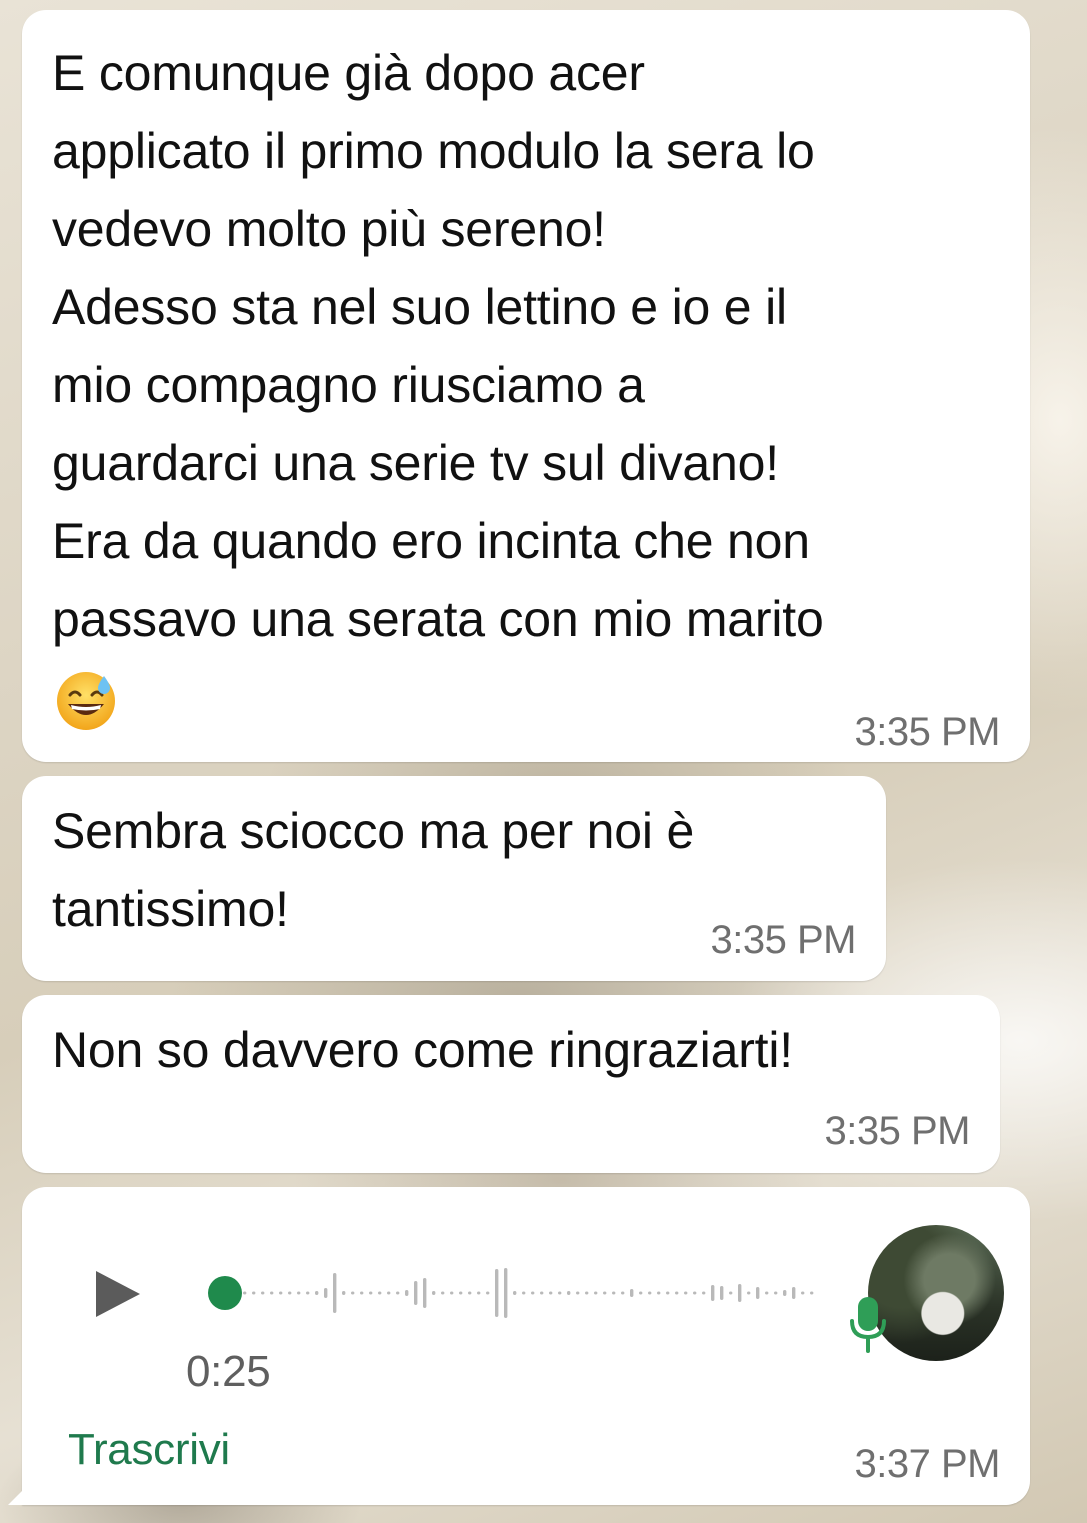 Image resolution: width=1087 pixels, height=1523 pixels. Describe the element at coordinates (19, 1494) in the screenshot. I see `bubble-tail` at that location.